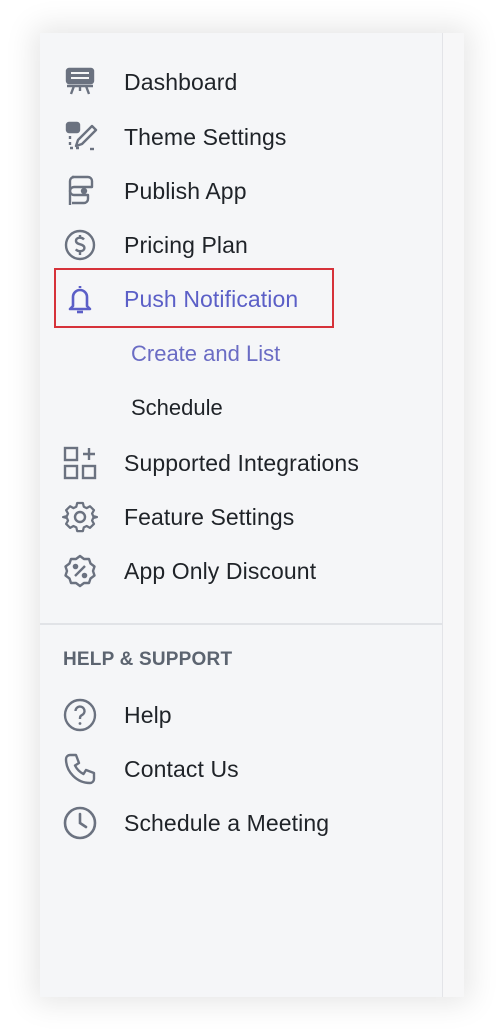 The image size is (500, 1029). I want to click on nav-label: Supported Integrations, so click(241, 462).